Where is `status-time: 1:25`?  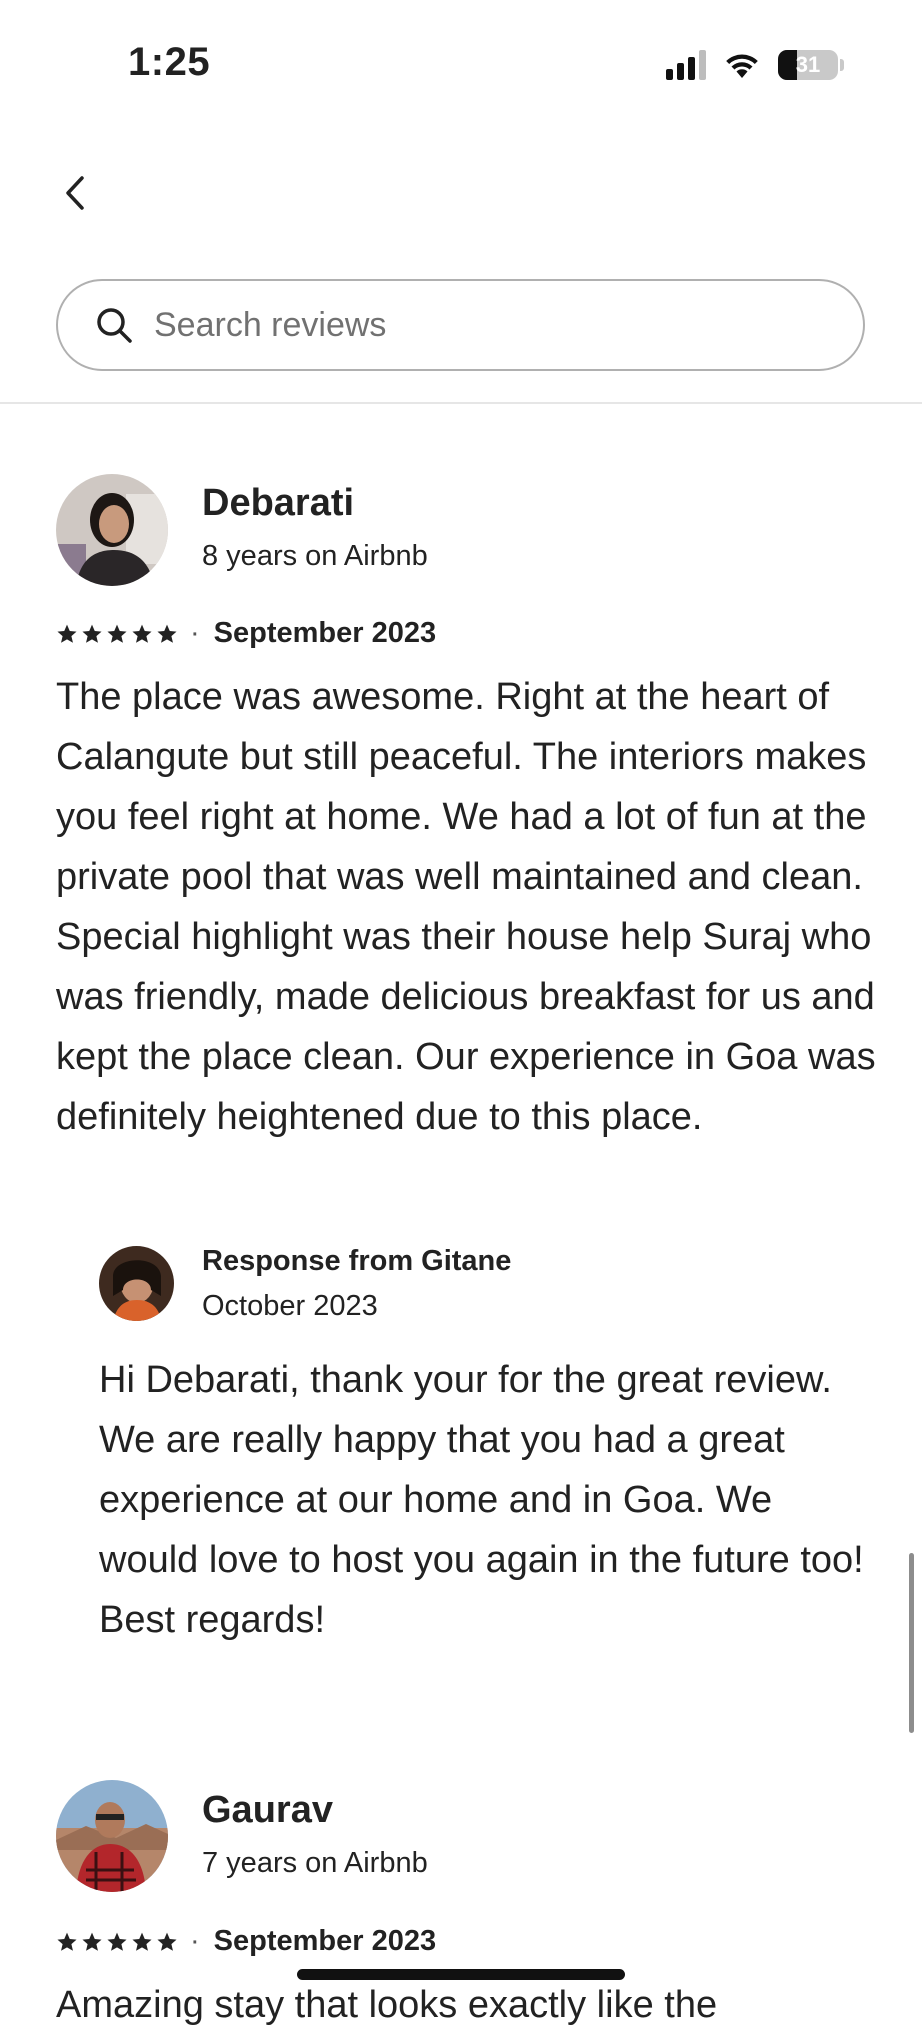
status-time: 1:25 is located at coordinates (169, 62).